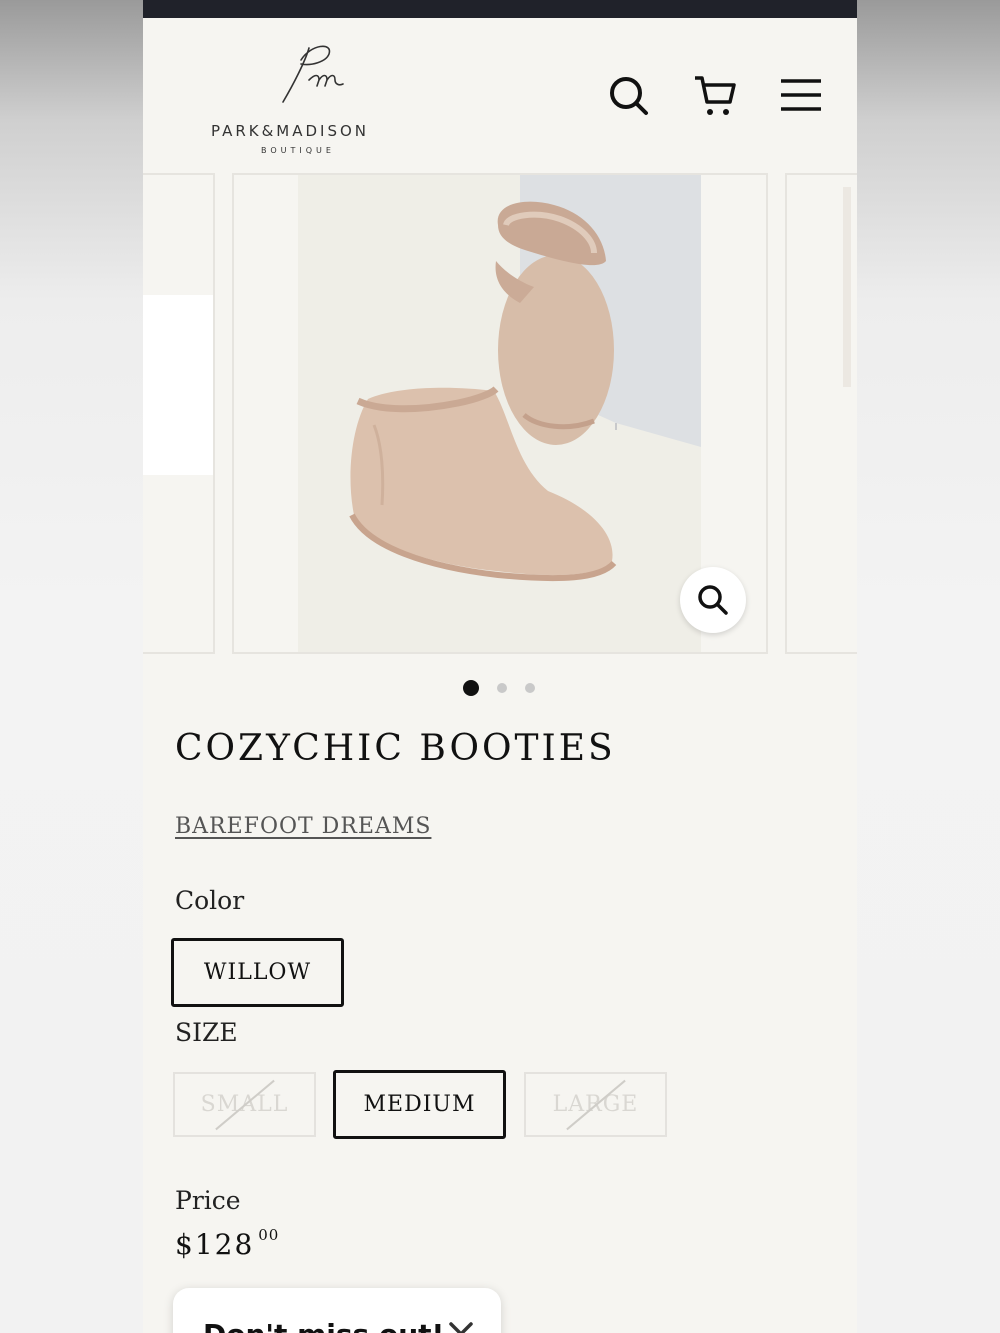 The height and width of the screenshot is (1333, 1000). Describe the element at coordinates (208, 1200) in the screenshot. I see `price-label: Price` at that location.